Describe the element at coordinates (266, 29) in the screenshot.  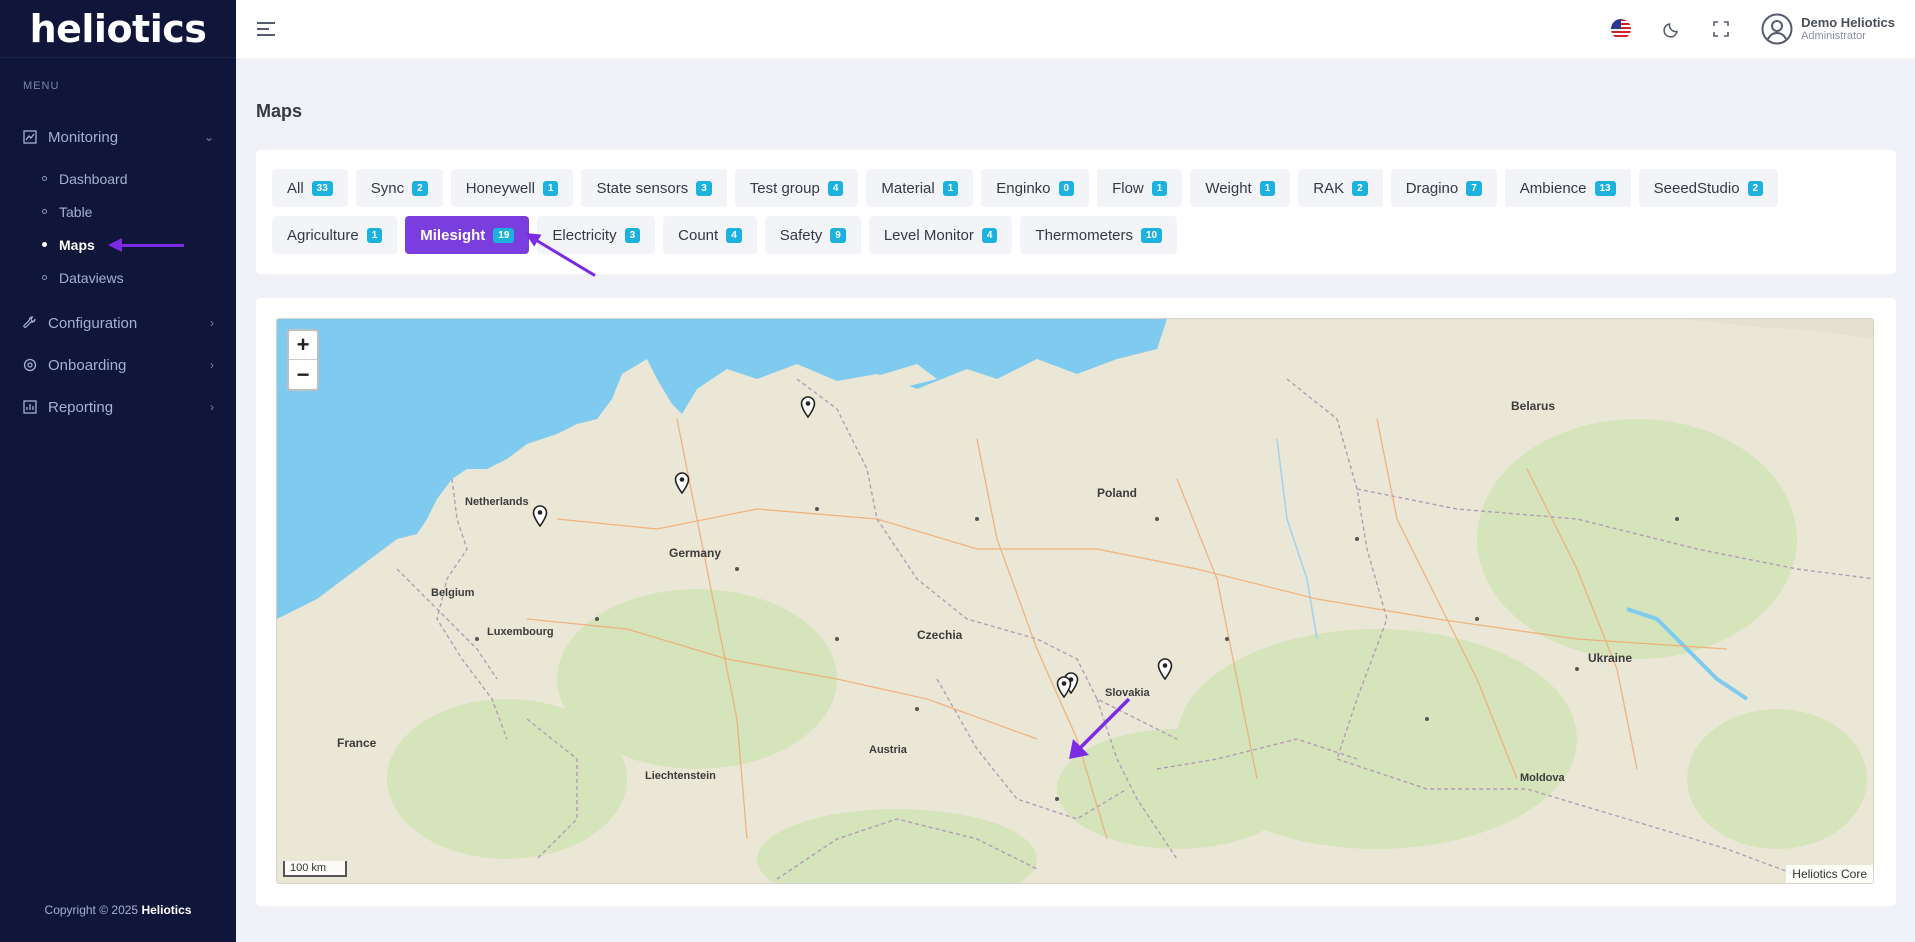
I see `menu-icon` at that location.